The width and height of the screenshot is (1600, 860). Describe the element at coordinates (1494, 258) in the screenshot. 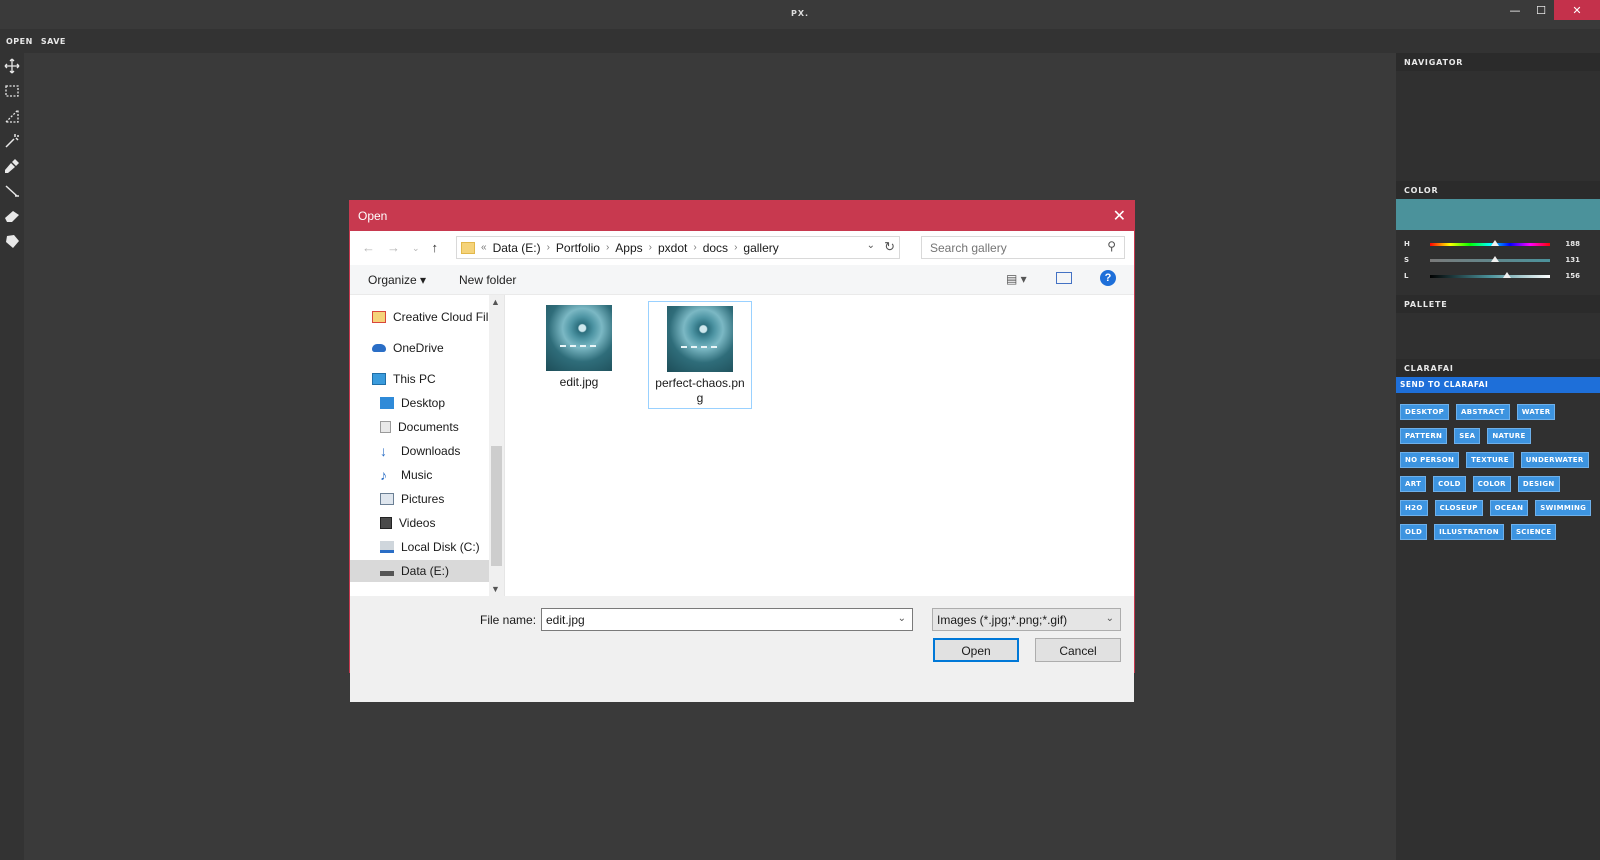

I see `saturation-slider-thumb` at that location.